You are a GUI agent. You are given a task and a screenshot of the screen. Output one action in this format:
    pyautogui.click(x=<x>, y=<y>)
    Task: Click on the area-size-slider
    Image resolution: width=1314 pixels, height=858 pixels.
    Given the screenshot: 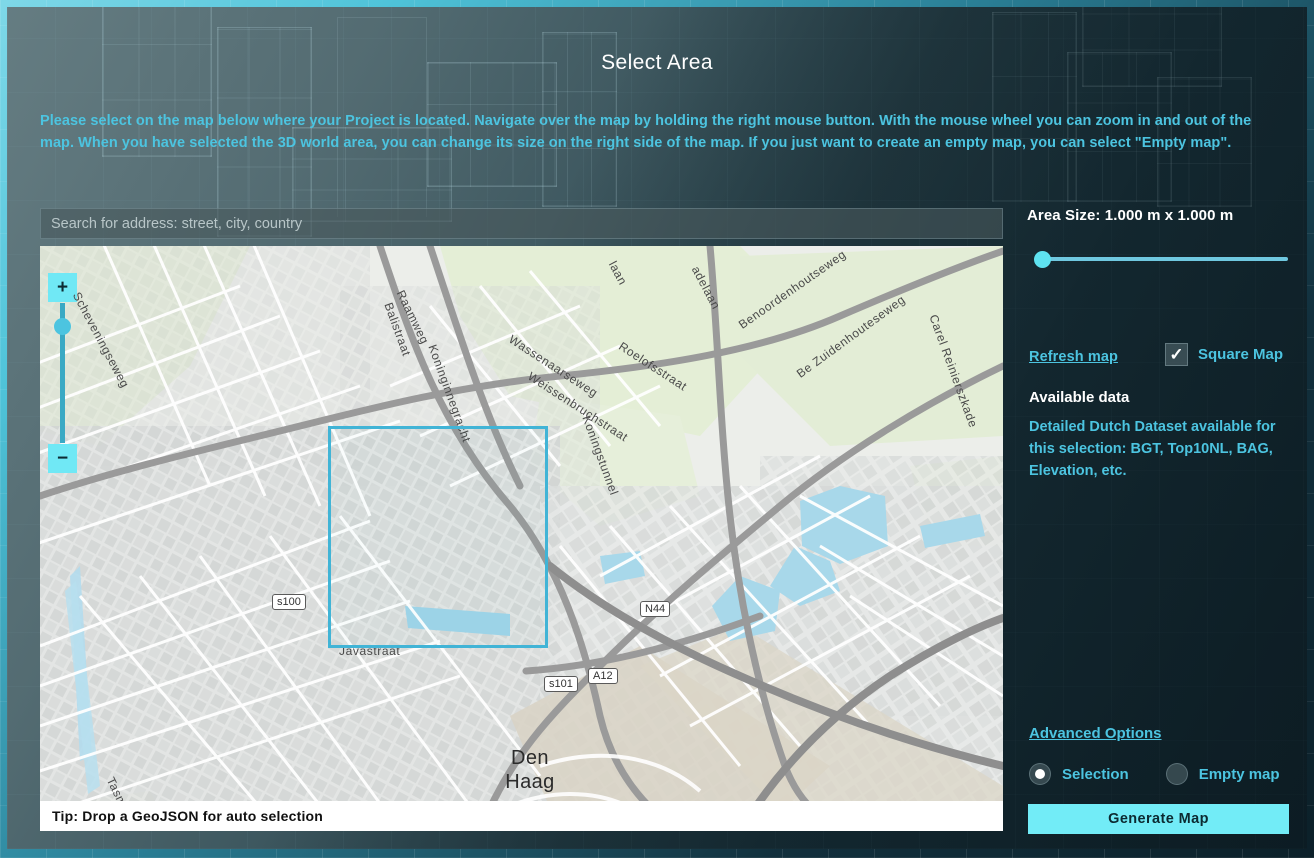 What is the action you would take?
    pyautogui.click(x=1157, y=259)
    